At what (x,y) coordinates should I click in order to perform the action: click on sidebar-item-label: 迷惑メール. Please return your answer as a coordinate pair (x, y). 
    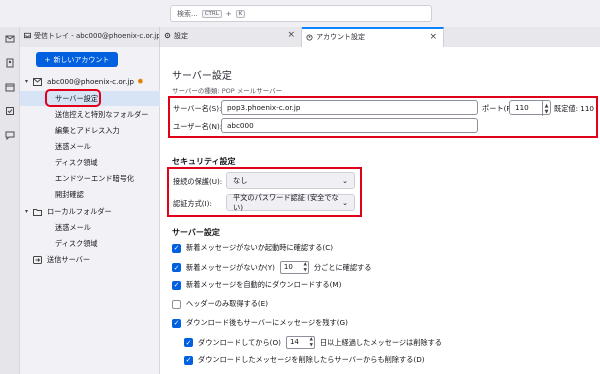
    Looking at the image, I should click on (73, 227).